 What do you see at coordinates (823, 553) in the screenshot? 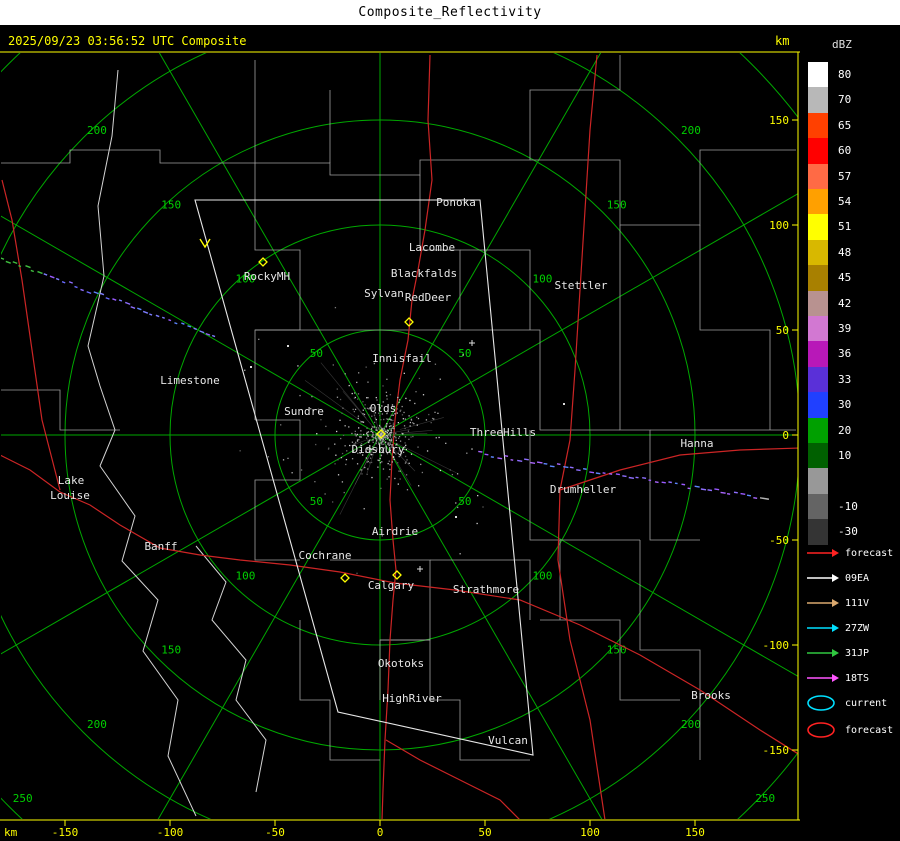
I see `forecast-arrow-icon` at bounding box center [823, 553].